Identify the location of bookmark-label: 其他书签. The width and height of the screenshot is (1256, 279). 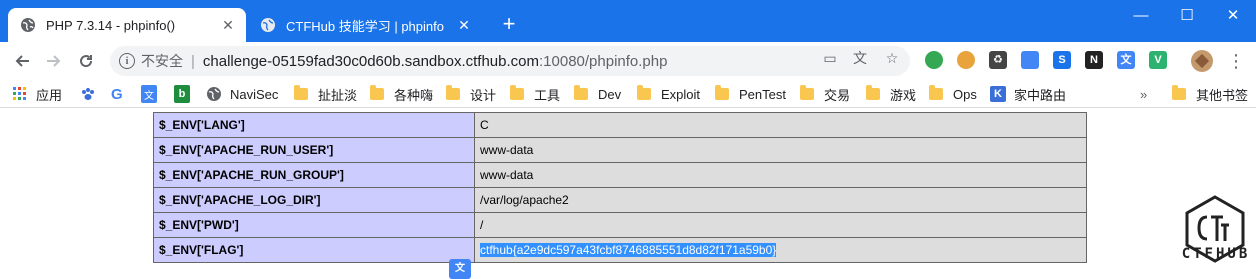
(1222, 95).